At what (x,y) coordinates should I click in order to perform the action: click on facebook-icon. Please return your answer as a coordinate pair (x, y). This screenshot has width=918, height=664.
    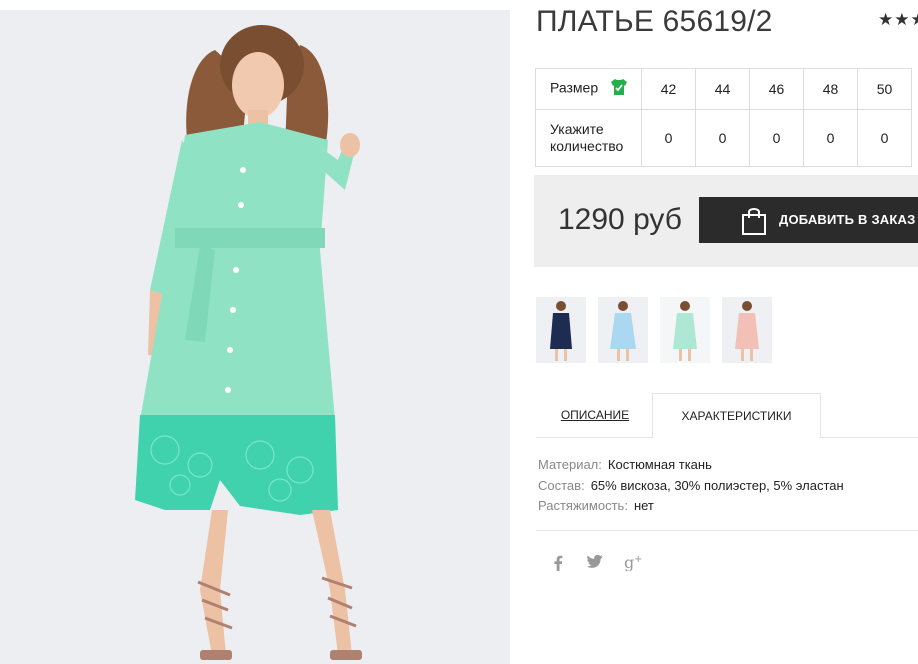
    Looking at the image, I should click on (558, 565).